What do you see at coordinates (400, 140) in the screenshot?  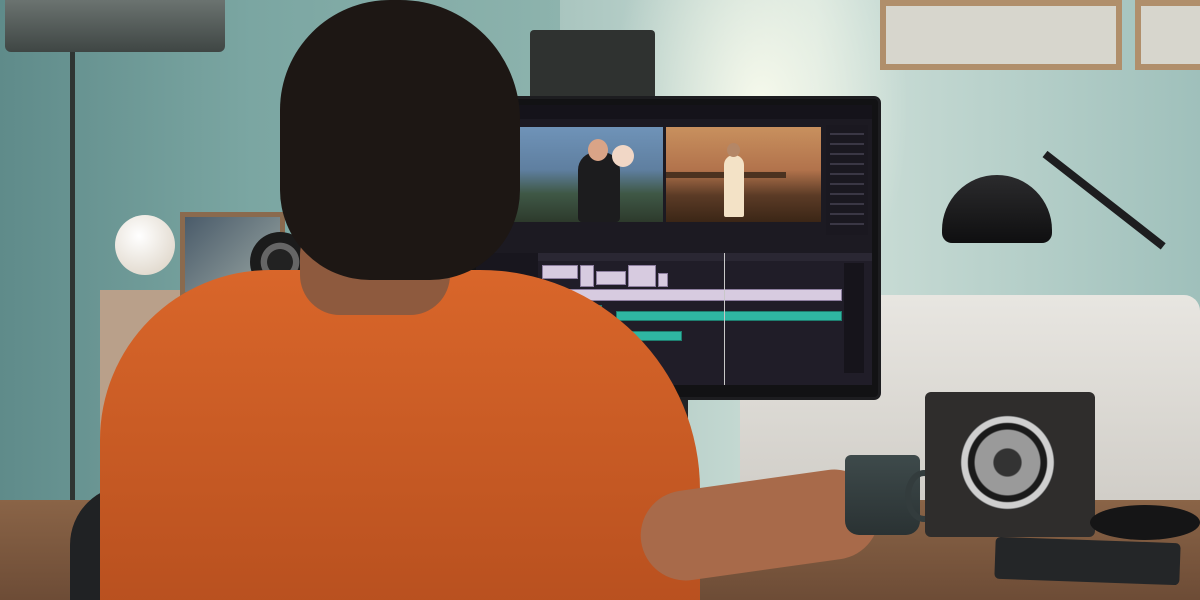 I see `person-head` at bounding box center [400, 140].